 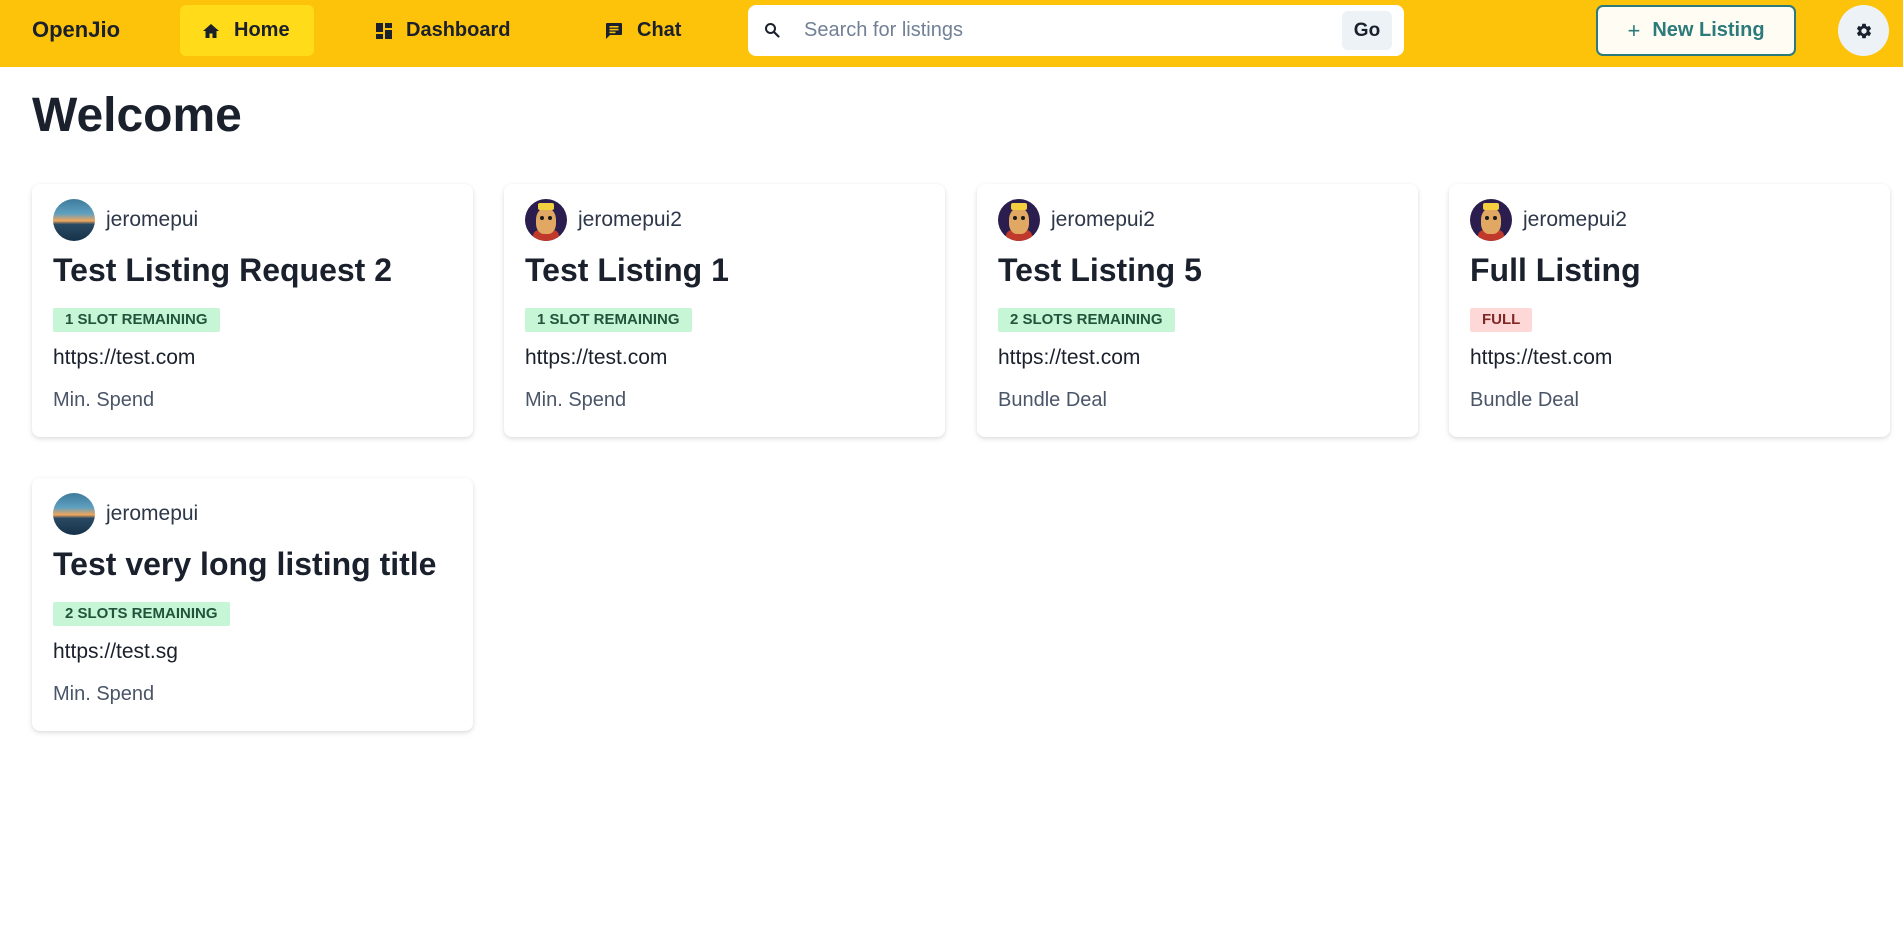 What do you see at coordinates (1367, 30) in the screenshot?
I see `search-go-button: Go` at bounding box center [1367, 30].